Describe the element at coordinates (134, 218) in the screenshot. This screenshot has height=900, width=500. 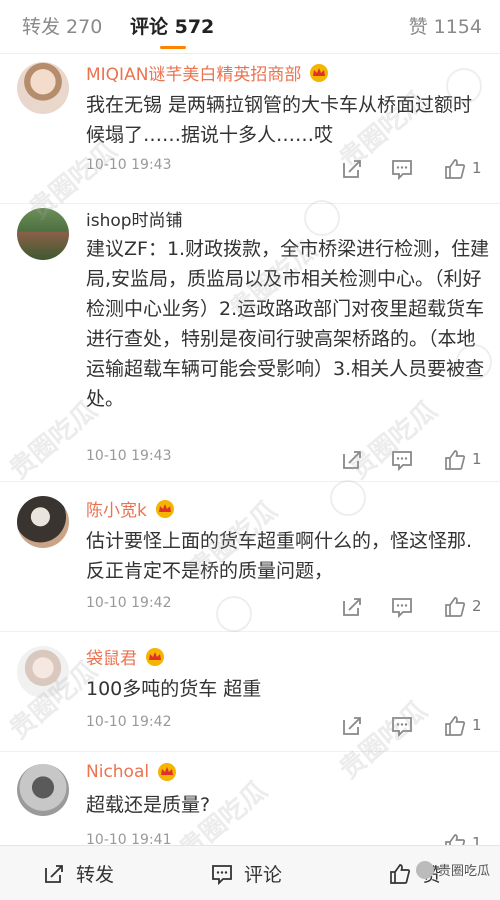
I see `username: ishop时尚铺` at that location.